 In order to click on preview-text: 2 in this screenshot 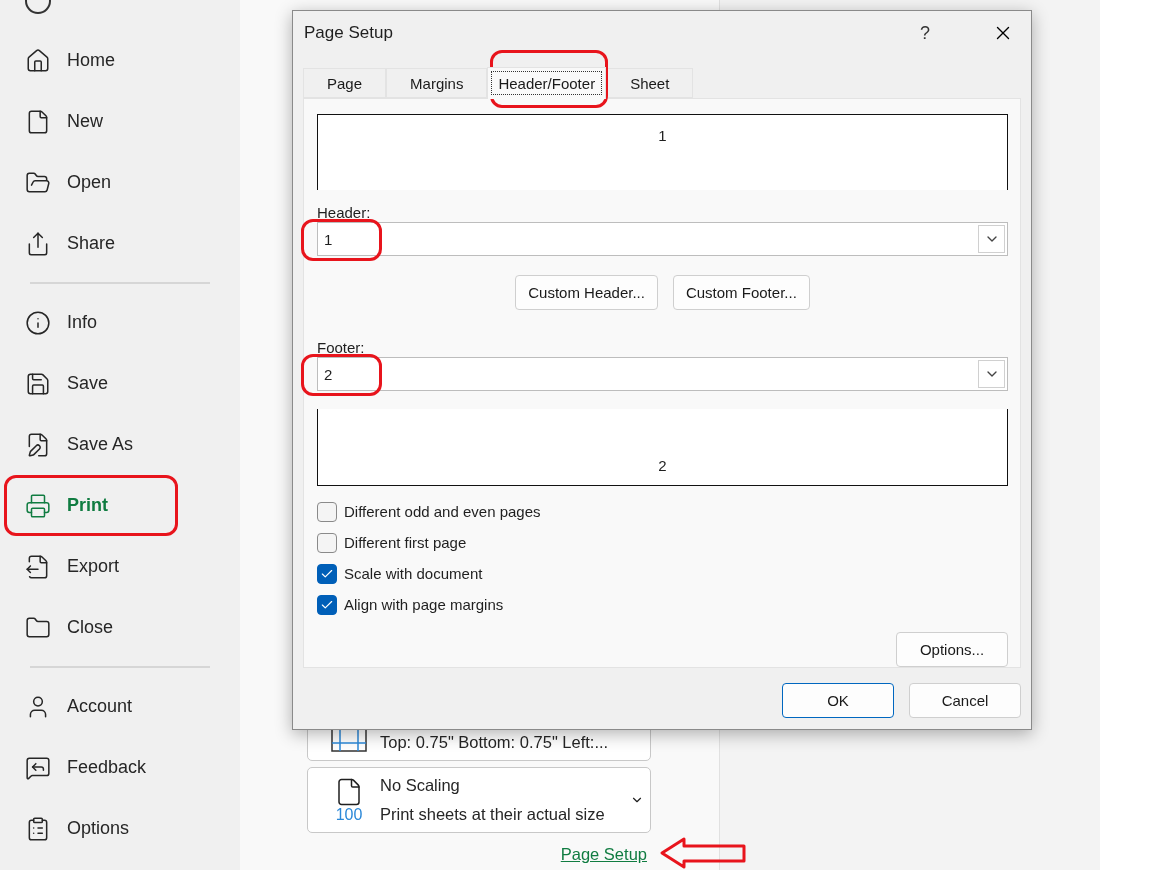, I will do `click(662, 467)`.